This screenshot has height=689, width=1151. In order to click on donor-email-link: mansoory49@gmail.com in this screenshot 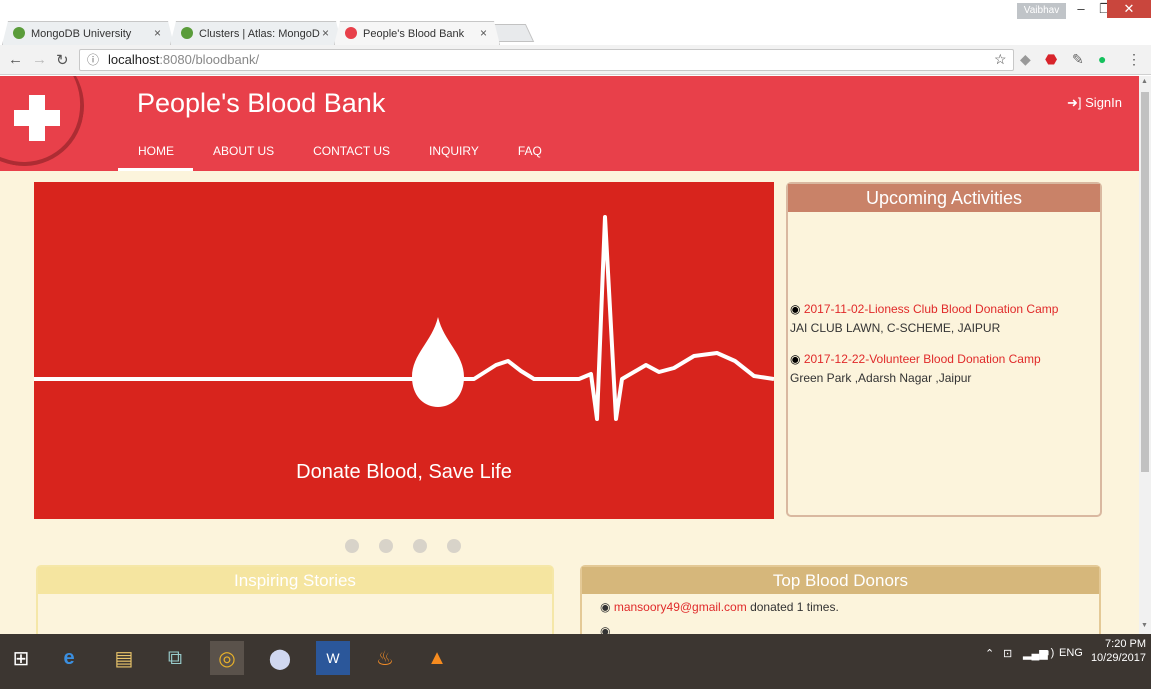, I will do `click(680, 607)`.